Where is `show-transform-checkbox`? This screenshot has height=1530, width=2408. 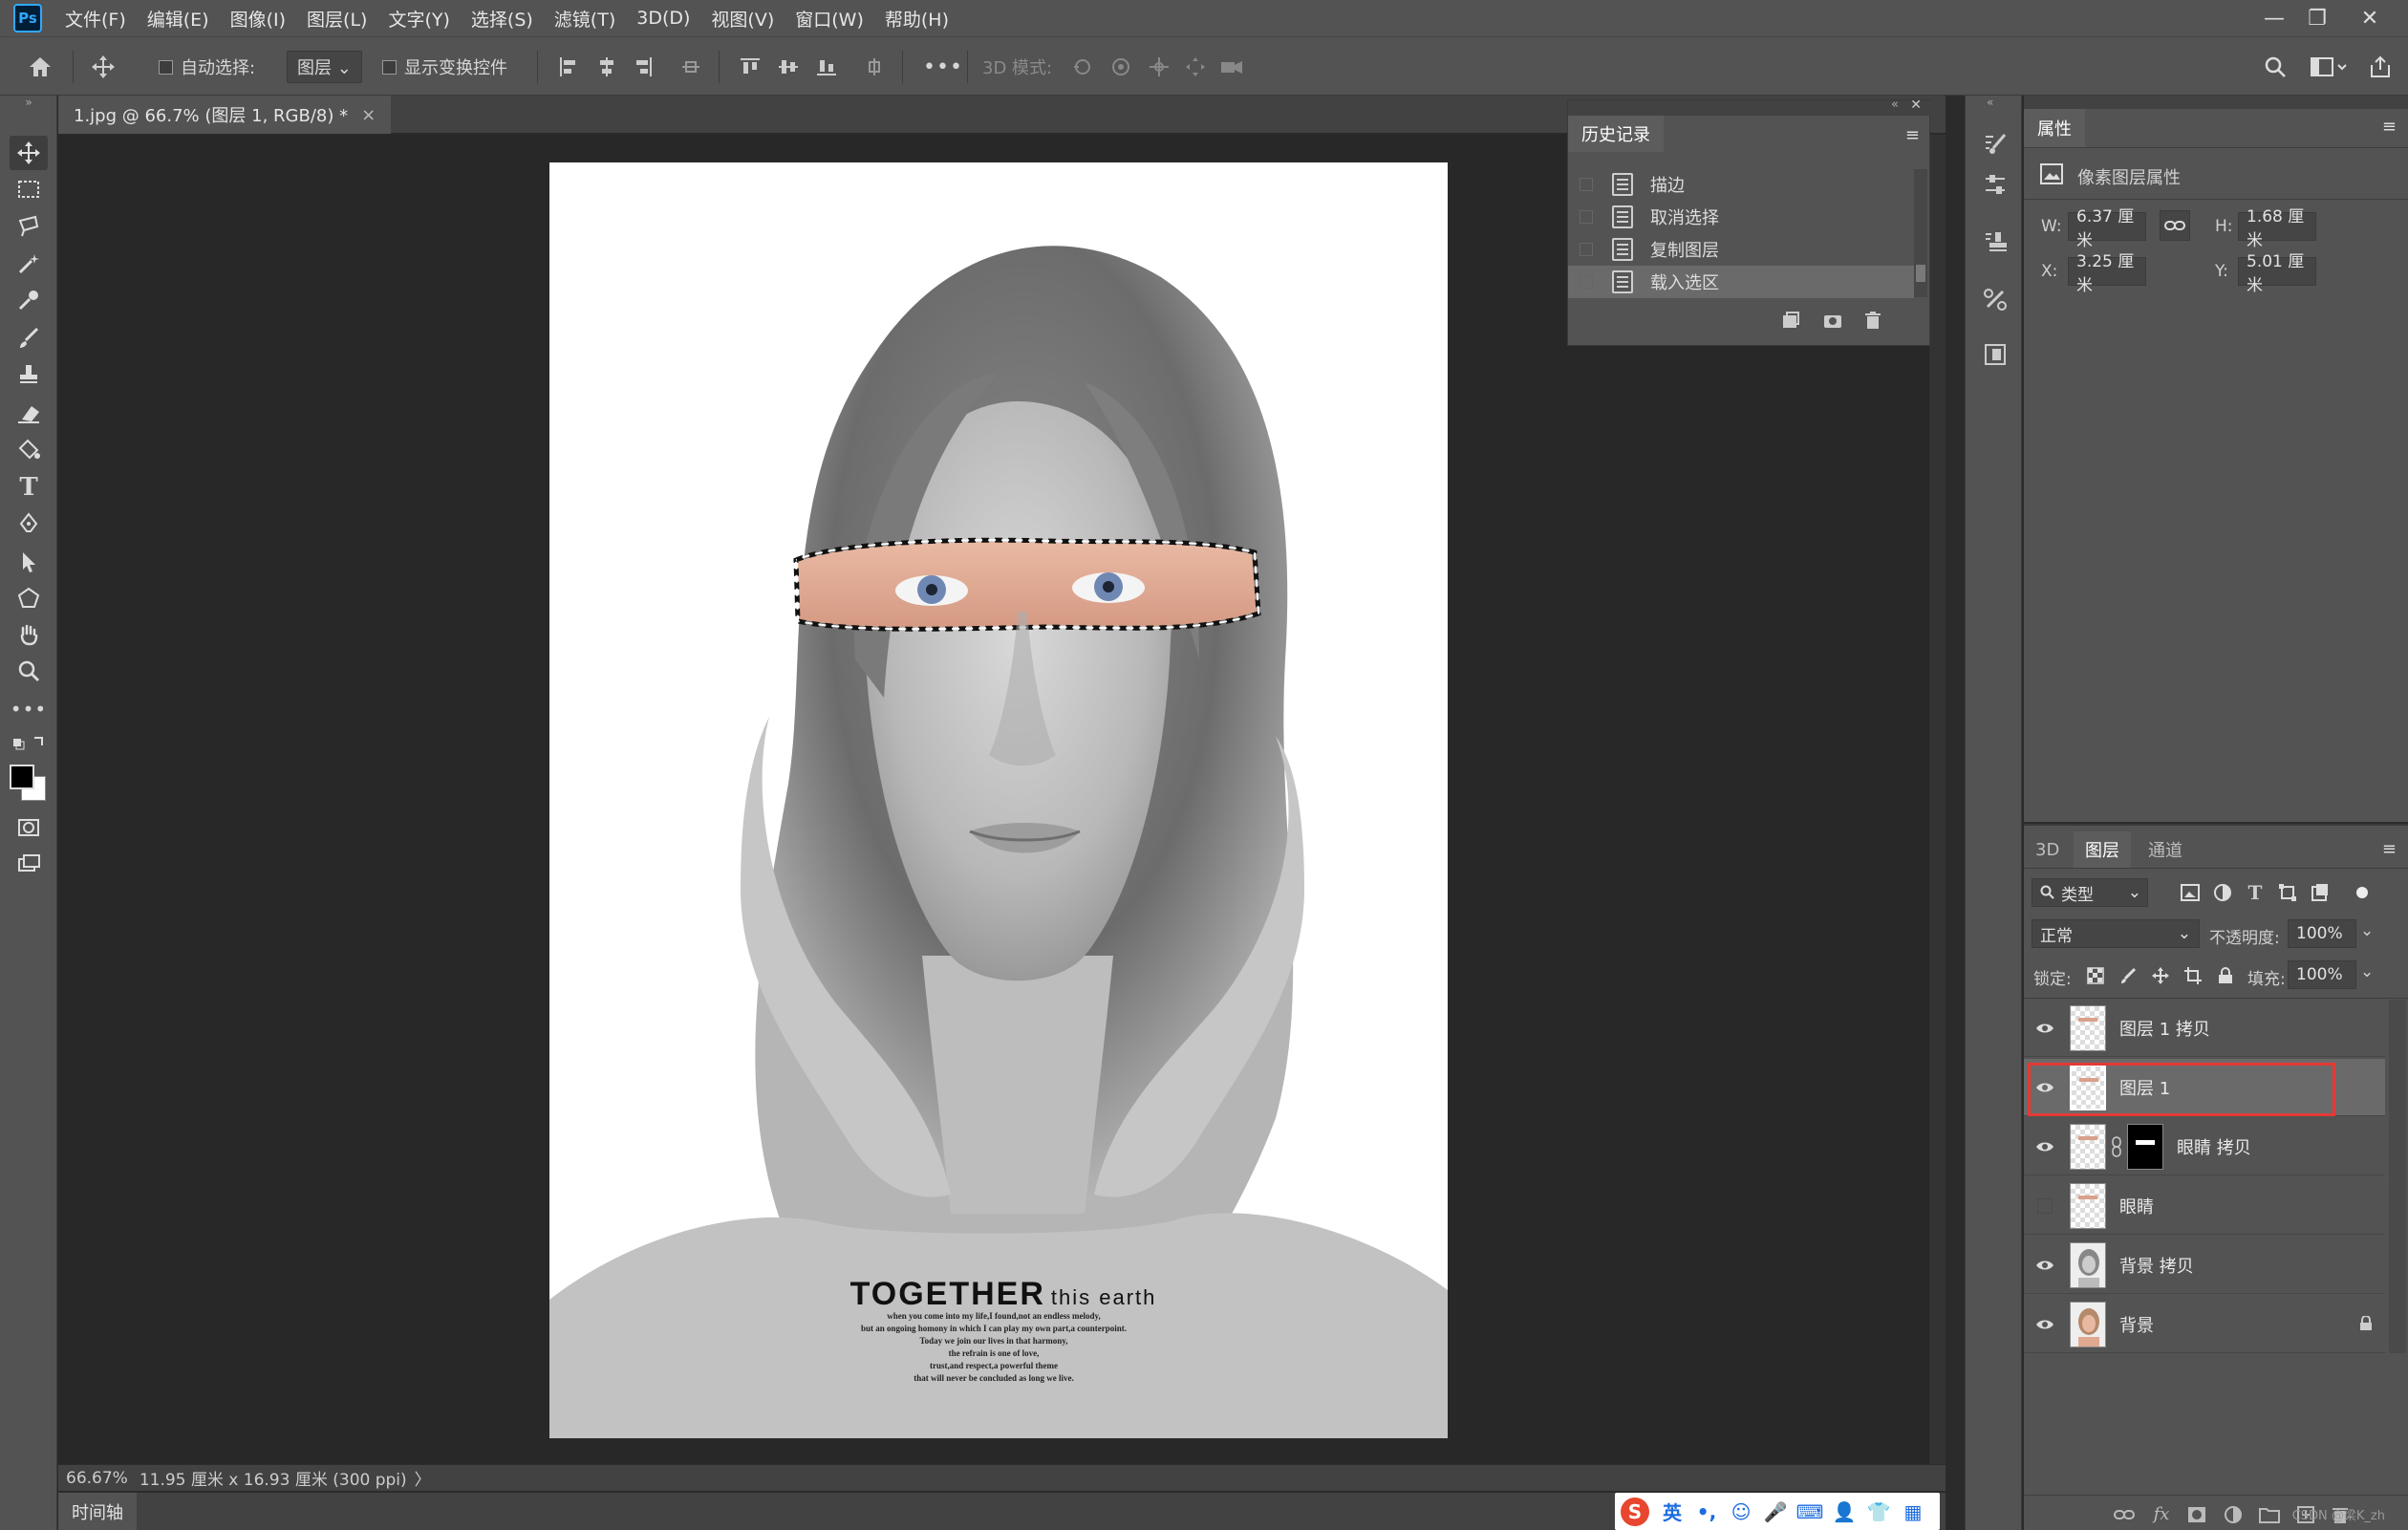
show-transform-checkbox is located at coordinates (390, 67).